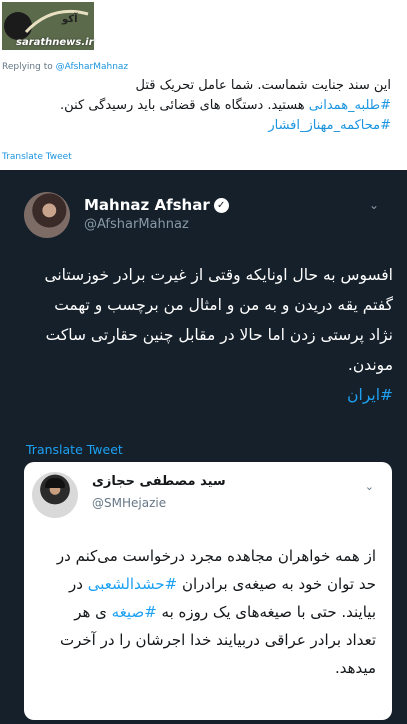 This screenshot has width=407, height=724. I want to click on reply-text-line3: کنن., so click(72, 105).